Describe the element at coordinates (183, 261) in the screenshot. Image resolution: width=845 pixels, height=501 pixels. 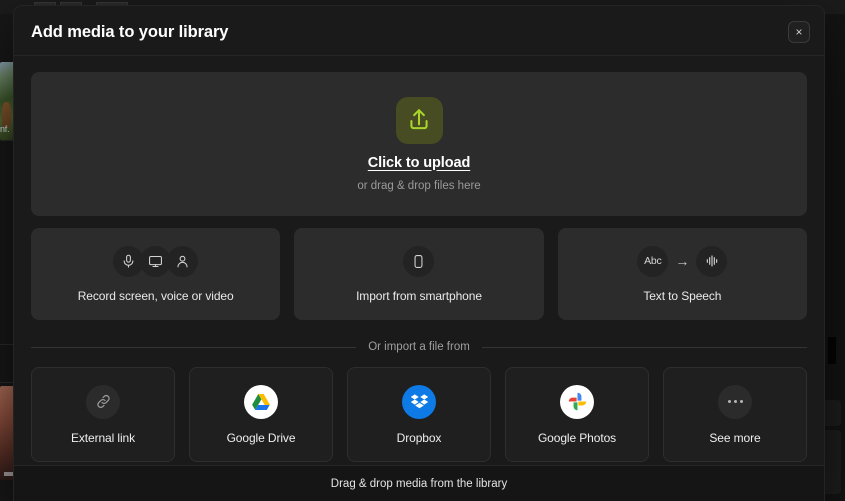
I see `person-icon` at that location.